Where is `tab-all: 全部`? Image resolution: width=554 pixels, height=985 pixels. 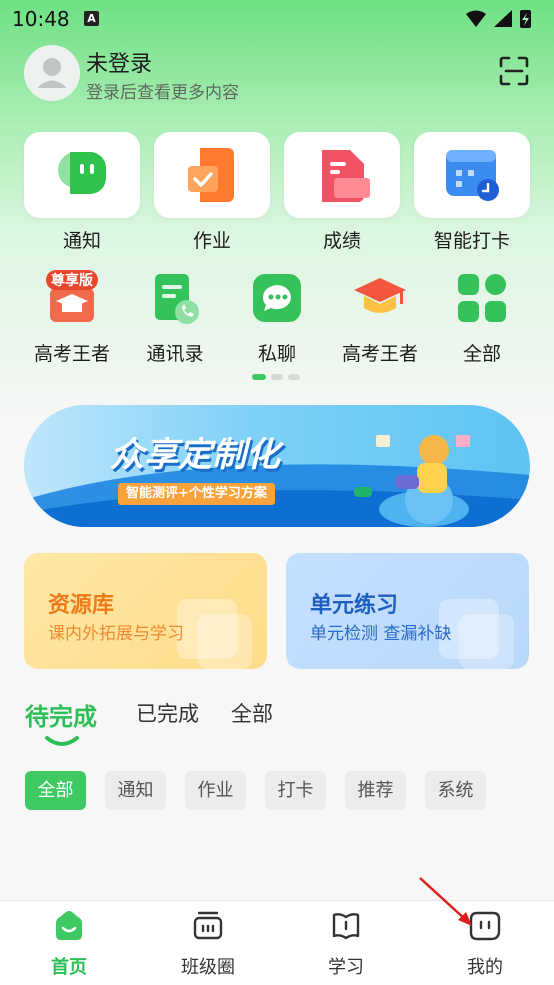
tab-all: 全部 is located at coordinates (252, 713).